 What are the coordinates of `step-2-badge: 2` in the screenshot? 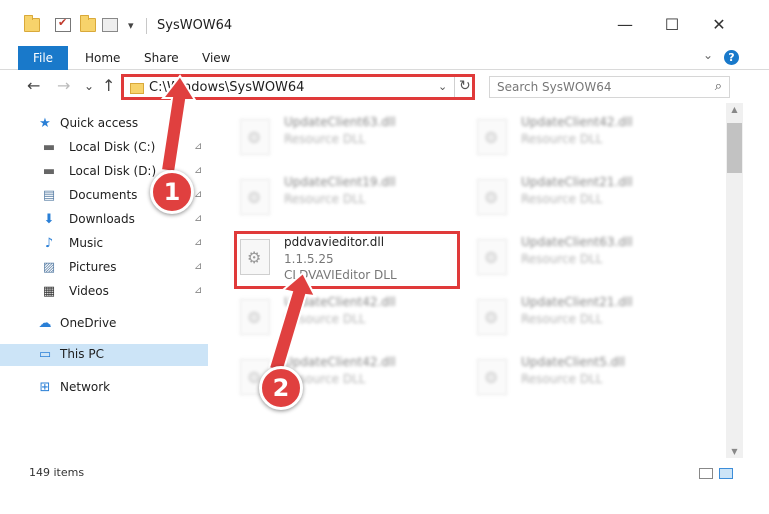 It's located at (281, 388).